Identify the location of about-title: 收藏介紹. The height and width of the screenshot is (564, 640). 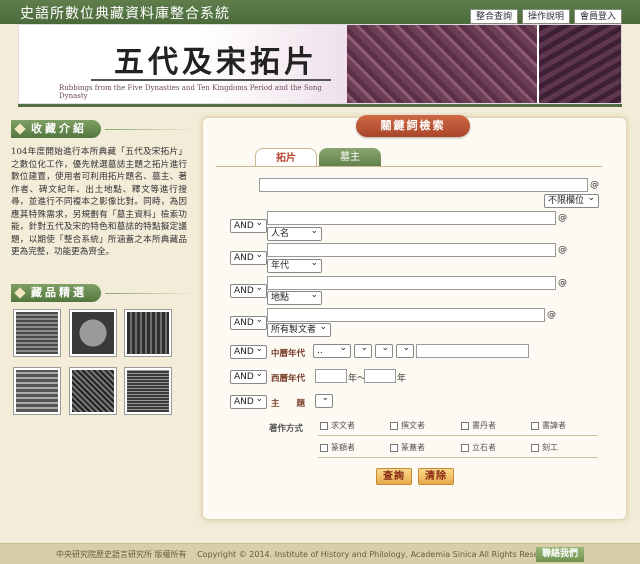
(56, 129).